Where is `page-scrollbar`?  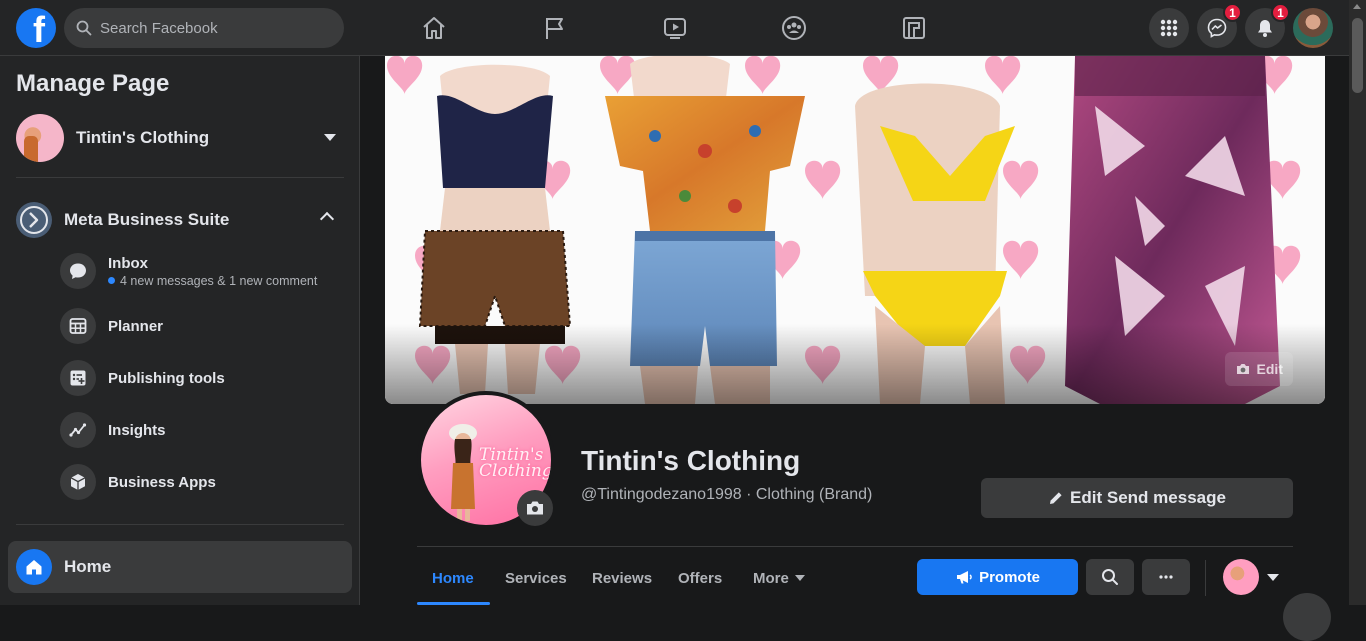 page-scrollbar is located at coordinates (1357, 302).